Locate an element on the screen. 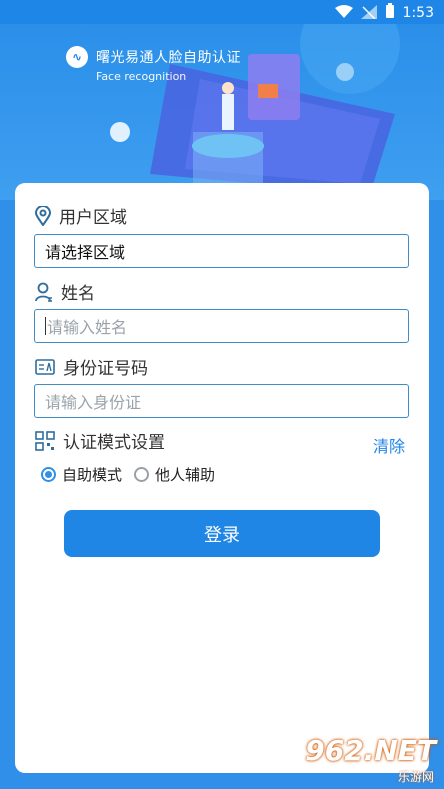 This screenshot has height=789, width=444. brand-logo-icon: ∿ is located at coordinates (77, 57).